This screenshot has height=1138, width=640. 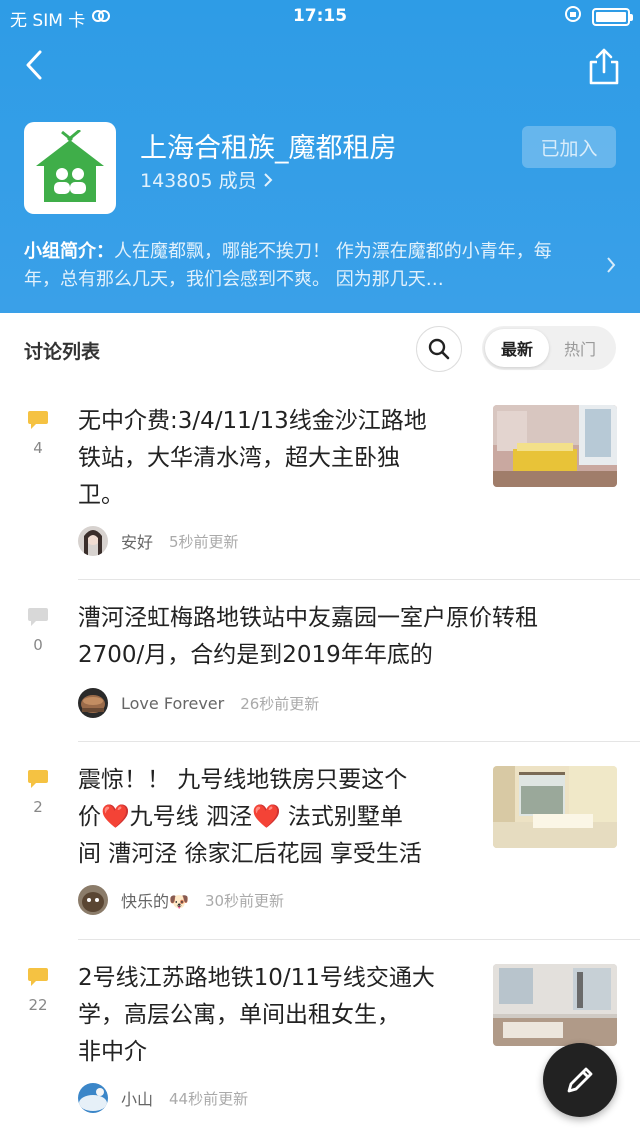 I want to click on discussion-list-title: 讨论列表, so click(x=62, y=352).